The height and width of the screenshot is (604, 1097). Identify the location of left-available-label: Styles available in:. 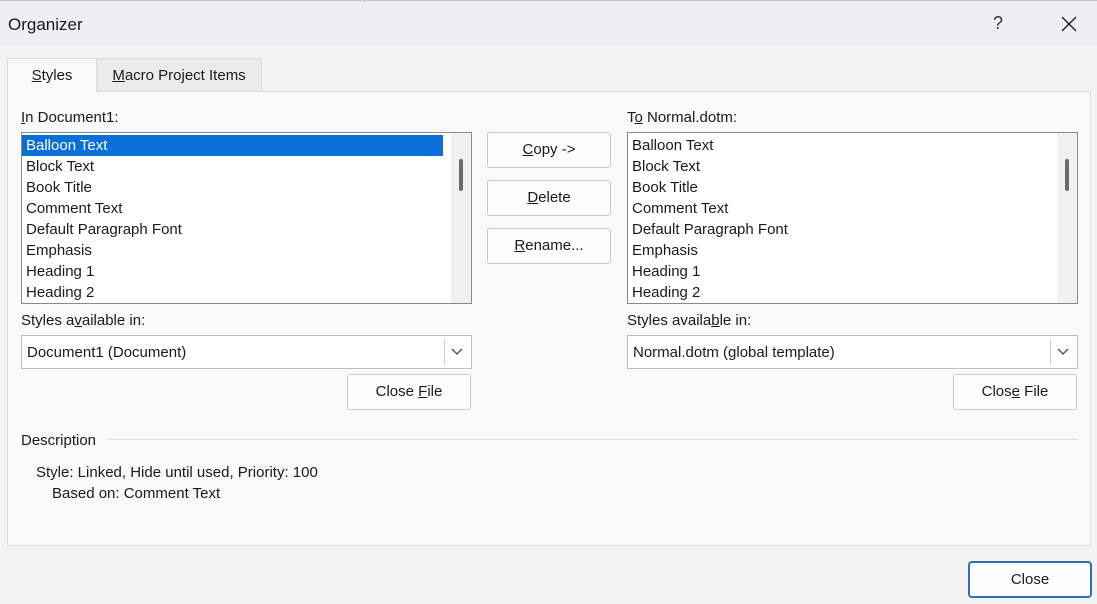
(83, 320).